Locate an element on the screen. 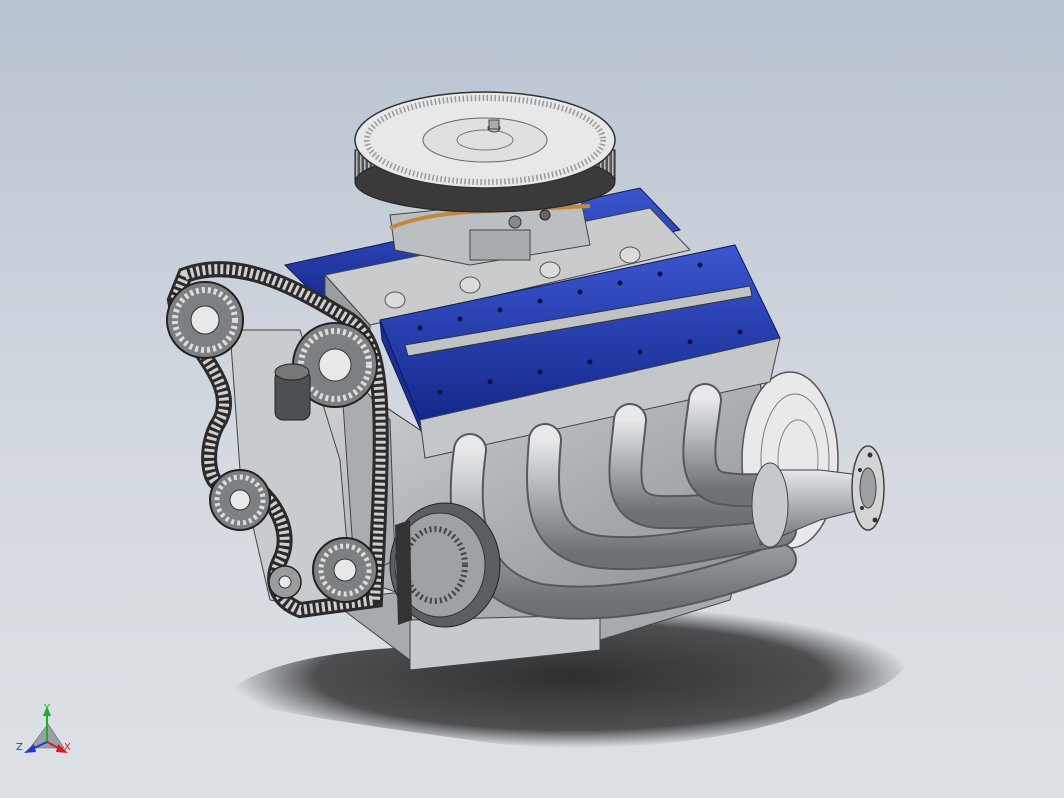 The height and width of the screenshot is (798, 1064). idler-sprocket is located at coordinates (240, 500).